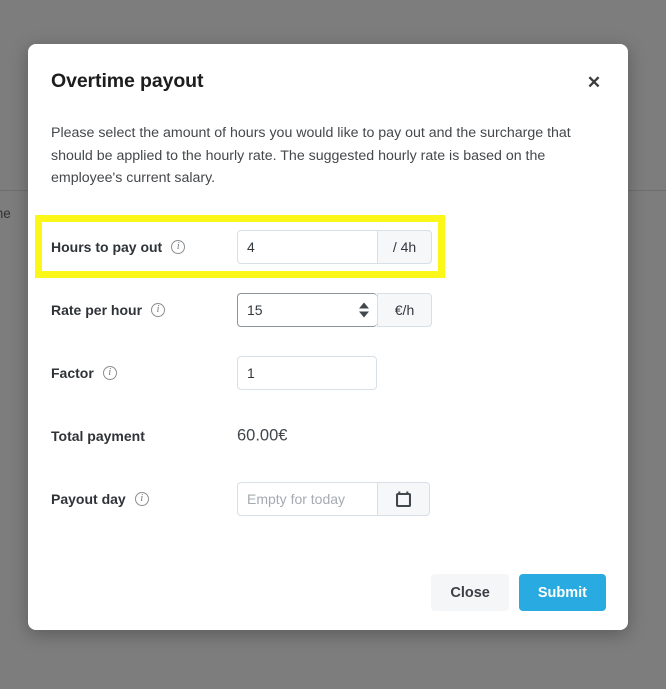 The image size is (666, 689). What do you see at coordinates (127, 81) in the screenshot?
I see `dialog-title: Overtime payout` at bounding box center [127, 81].